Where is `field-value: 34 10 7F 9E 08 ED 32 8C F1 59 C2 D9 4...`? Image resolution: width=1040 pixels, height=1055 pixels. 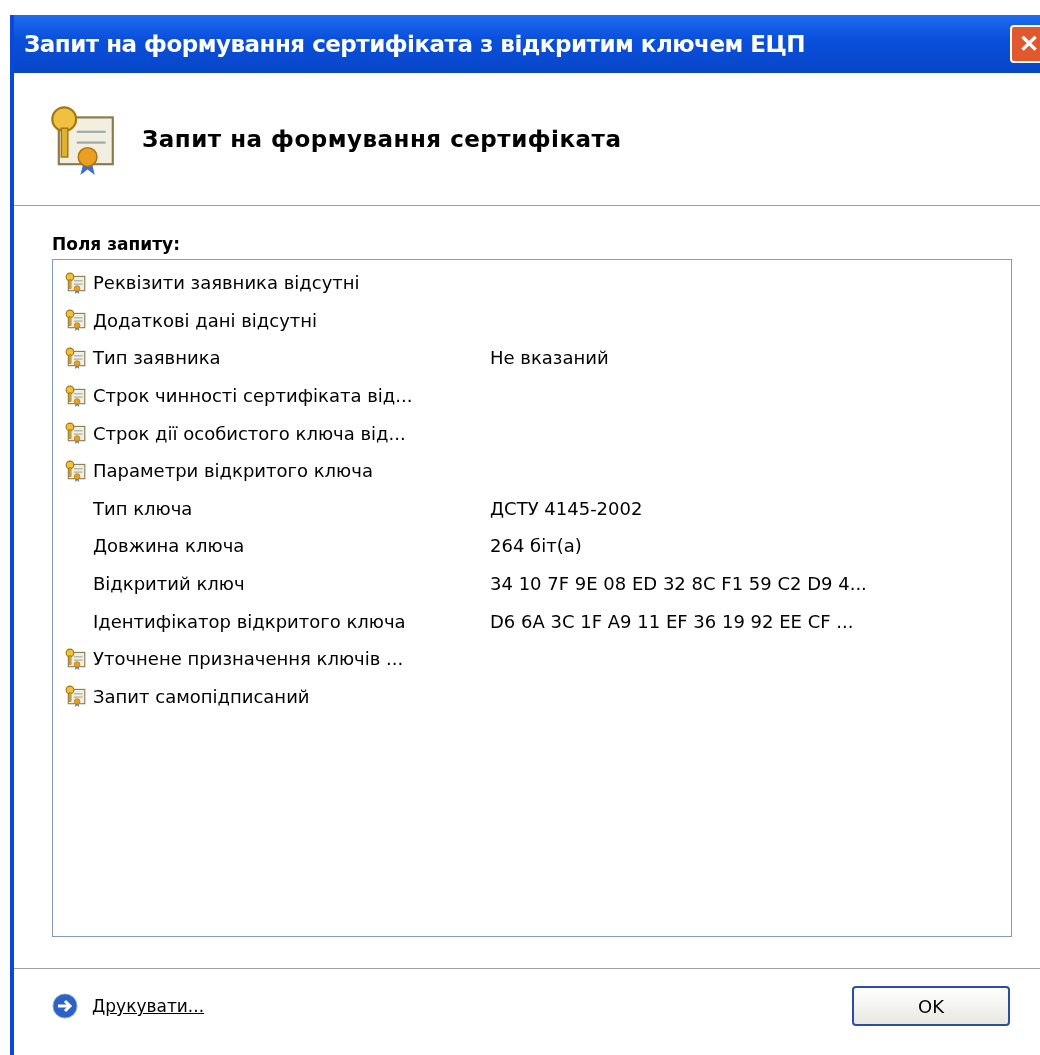 field-value: 34 10 7F 9E 08 ED 32 8C F1 59 C2 D9 4... is located at coordinates (678, 584).